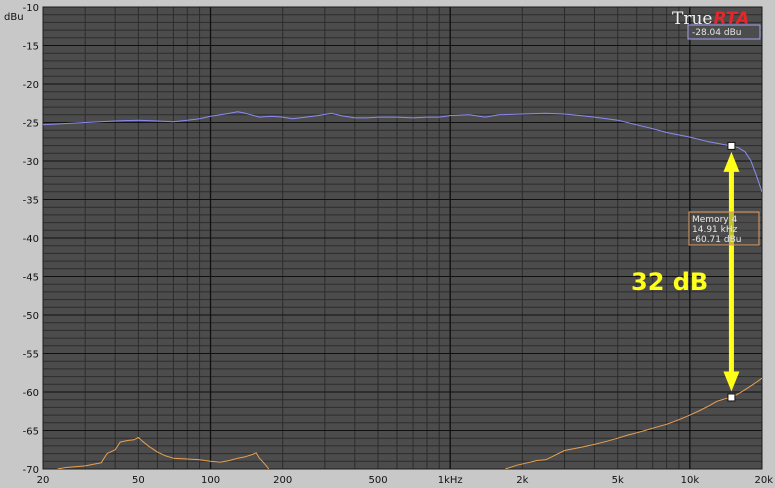 This screenshot has height=488, width=775. Describe the element at coordinates (690, 480) in the screenshot. I see `x-tick-label: 10k` at that location.